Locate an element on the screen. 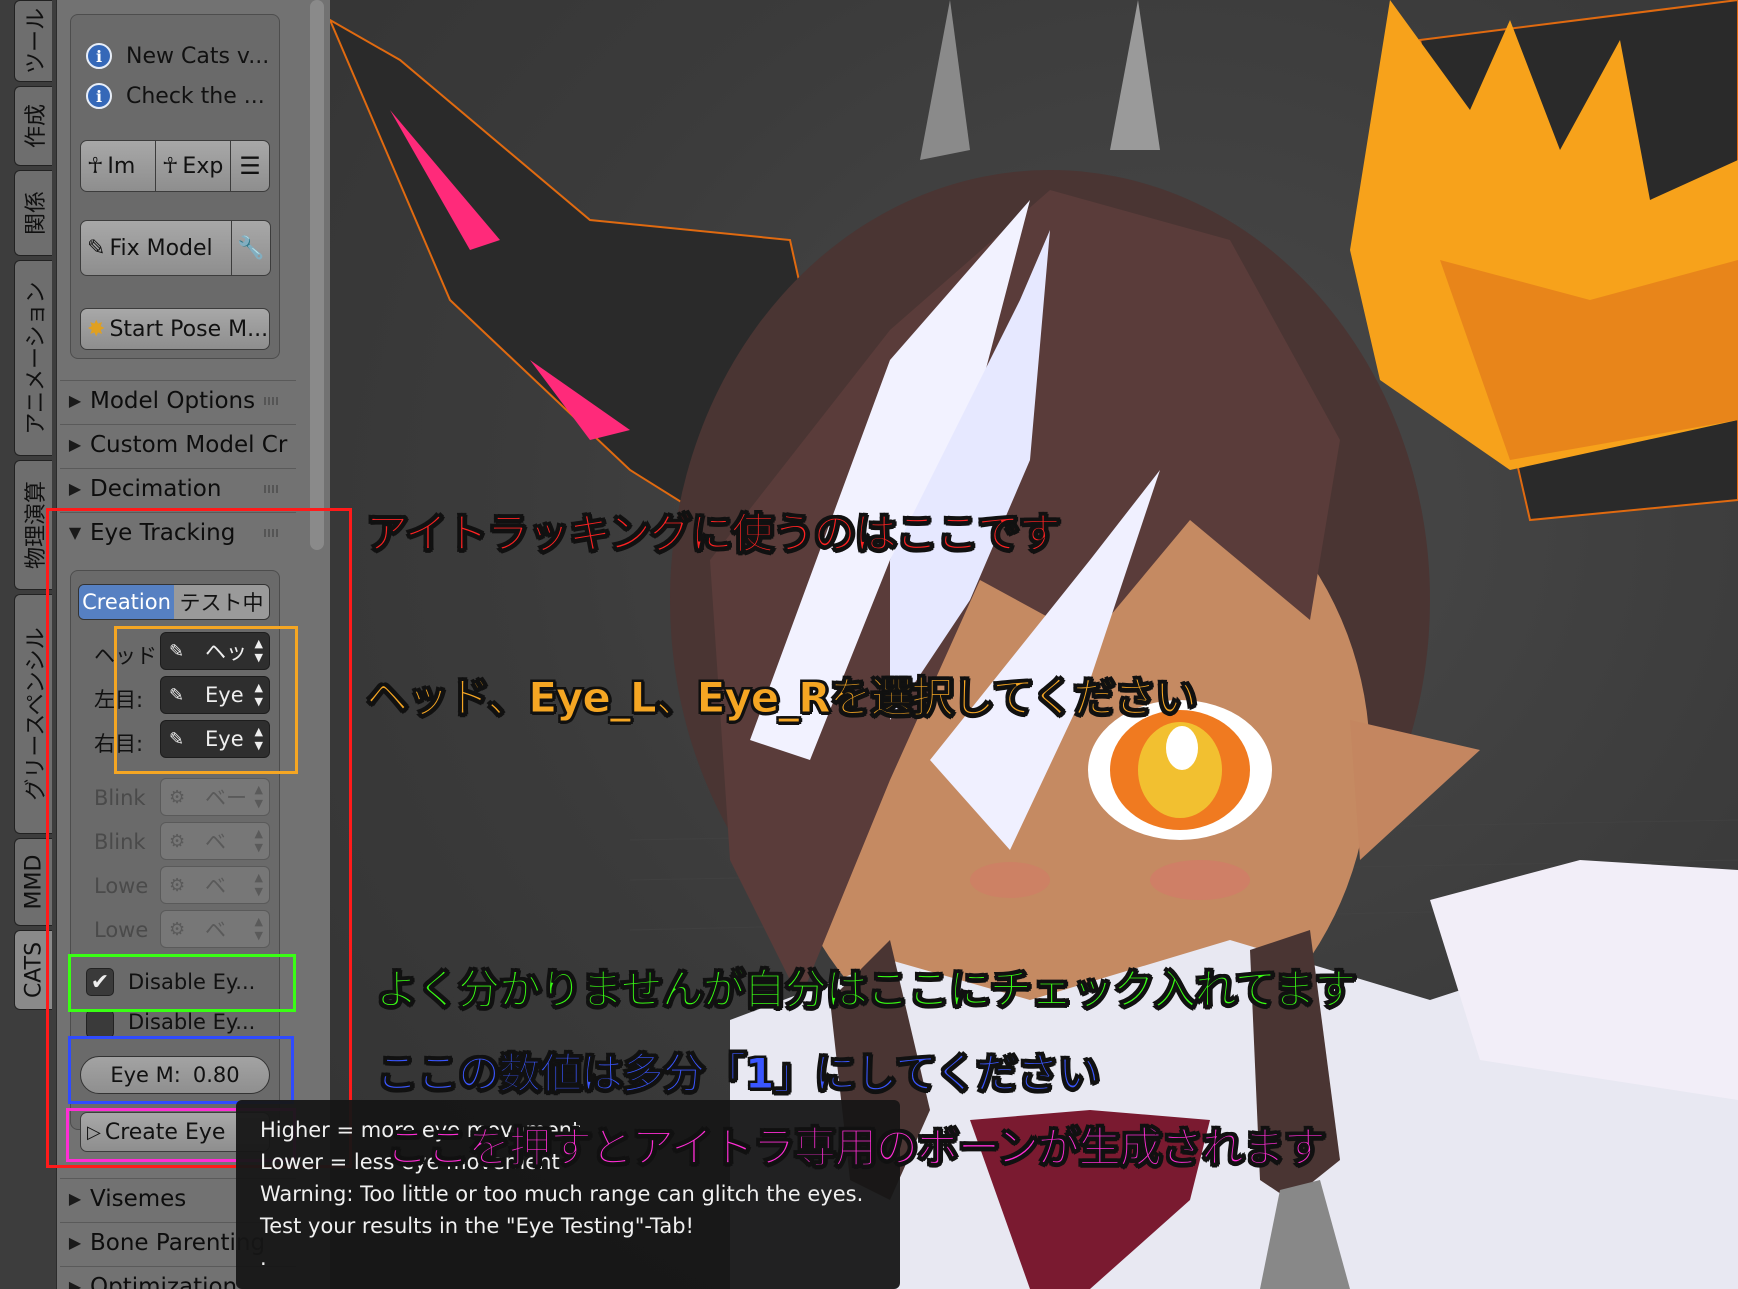 This screenshot has width=1738, height=1289. vtab-cats-label: CATS is located at coordinates (33, 970).